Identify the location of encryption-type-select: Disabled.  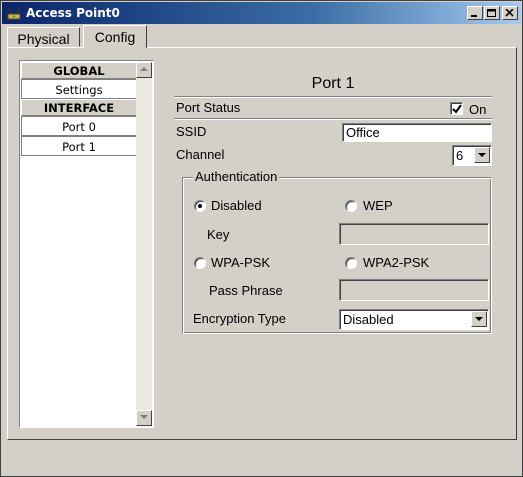
(414, 319).